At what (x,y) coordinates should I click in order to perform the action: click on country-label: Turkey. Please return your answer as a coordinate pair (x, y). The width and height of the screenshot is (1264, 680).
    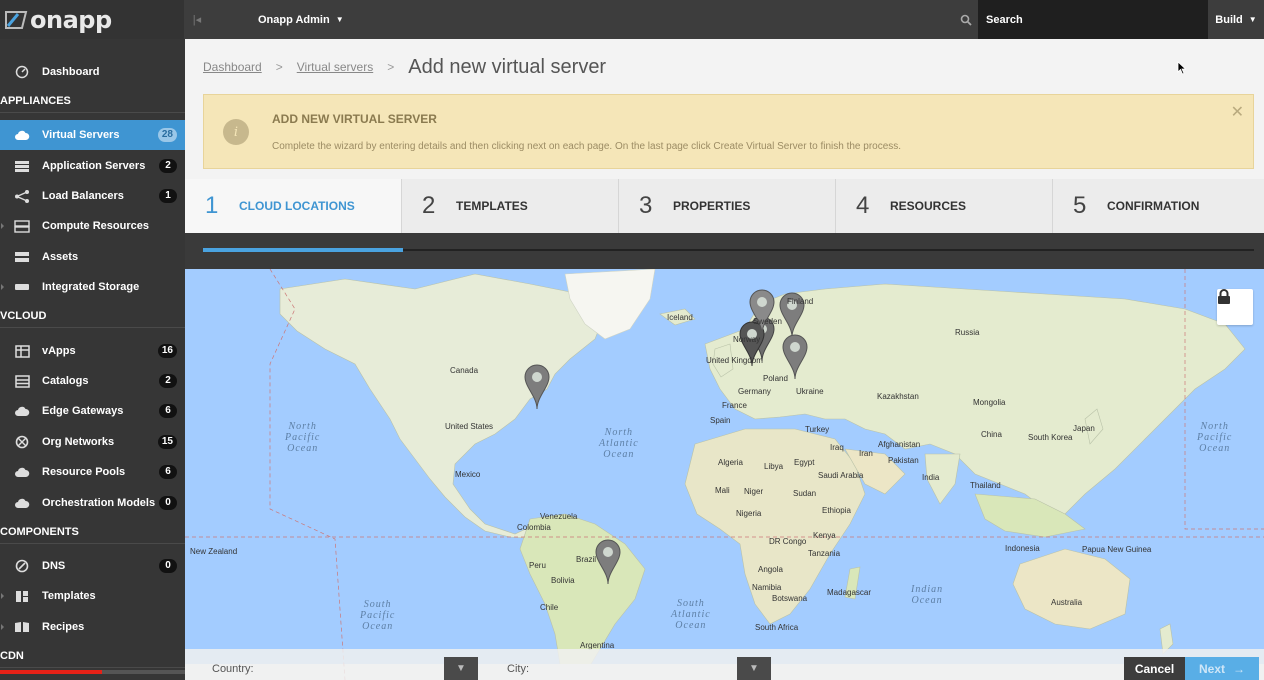
    Looking at the image, I should click on (817, 429).